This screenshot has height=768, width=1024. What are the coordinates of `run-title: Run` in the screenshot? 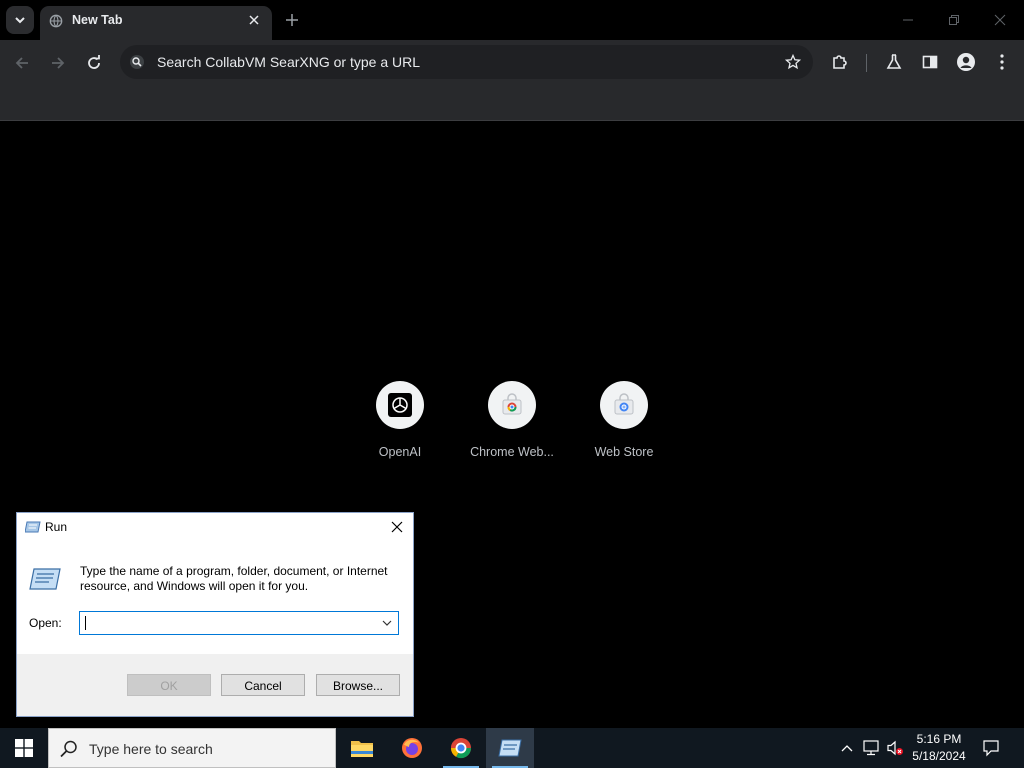 It's located at (56, 527).